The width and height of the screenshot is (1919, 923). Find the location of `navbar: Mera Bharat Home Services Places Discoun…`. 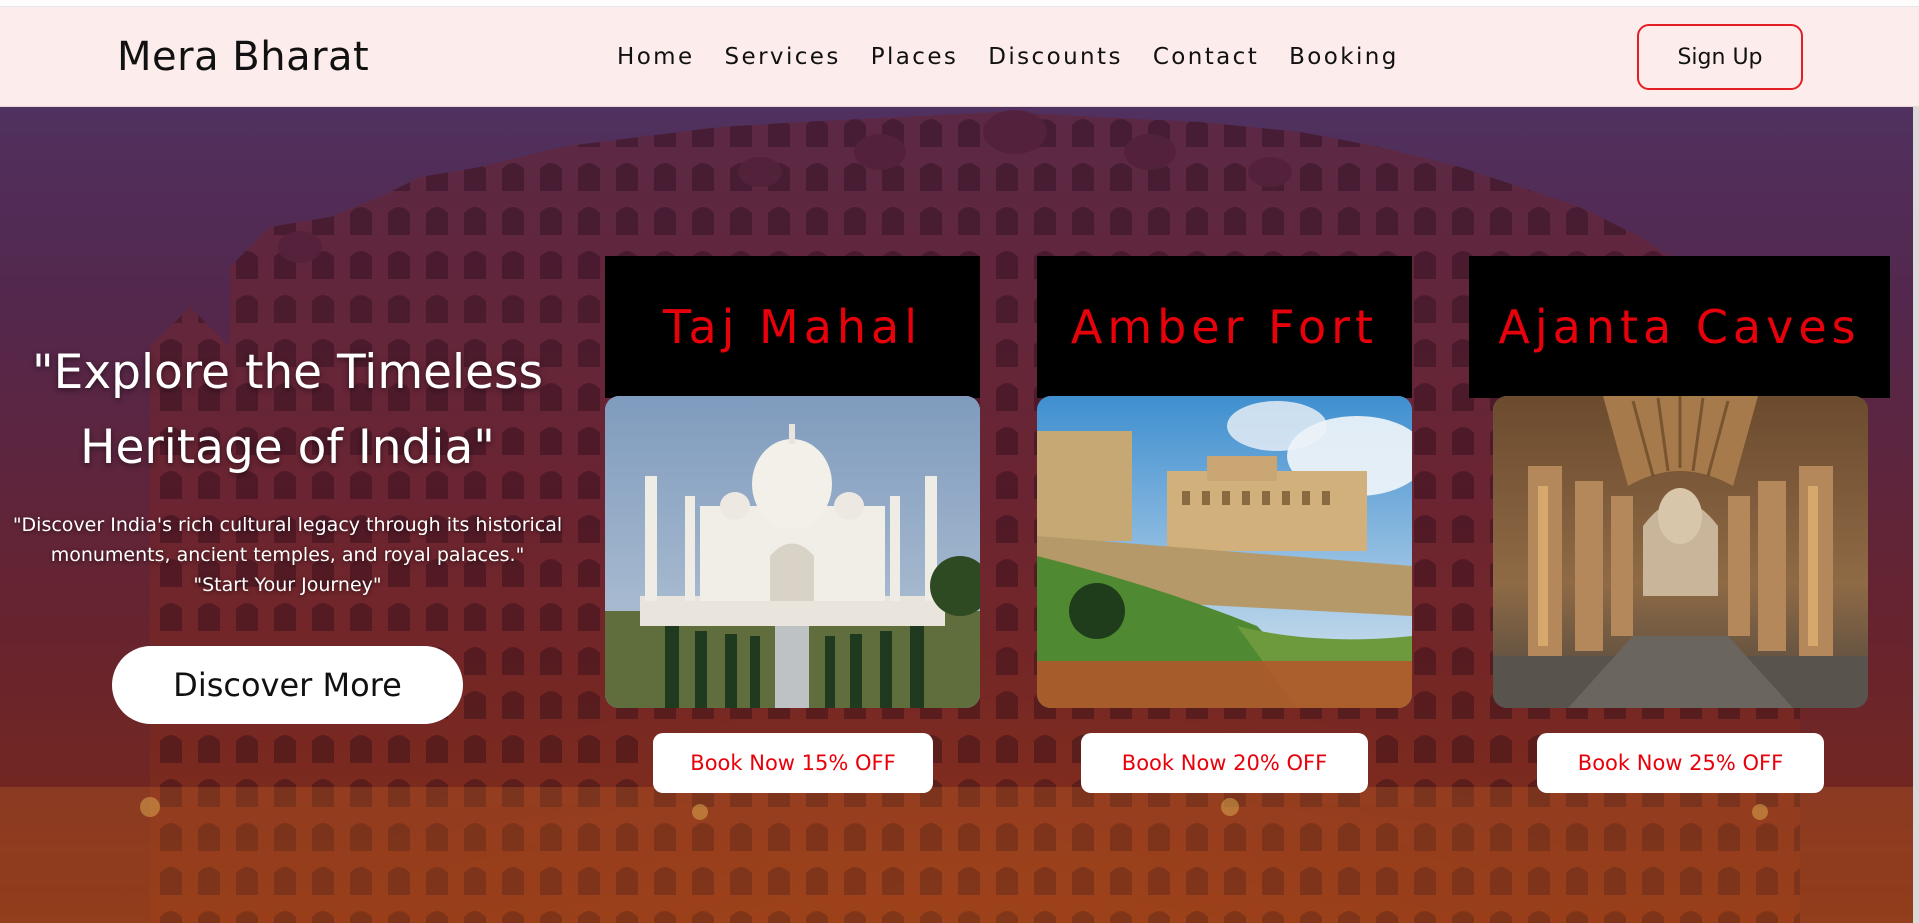

navbar: Mera Bharat Home Services Places Discoun… is located at coordinates (959, 57).